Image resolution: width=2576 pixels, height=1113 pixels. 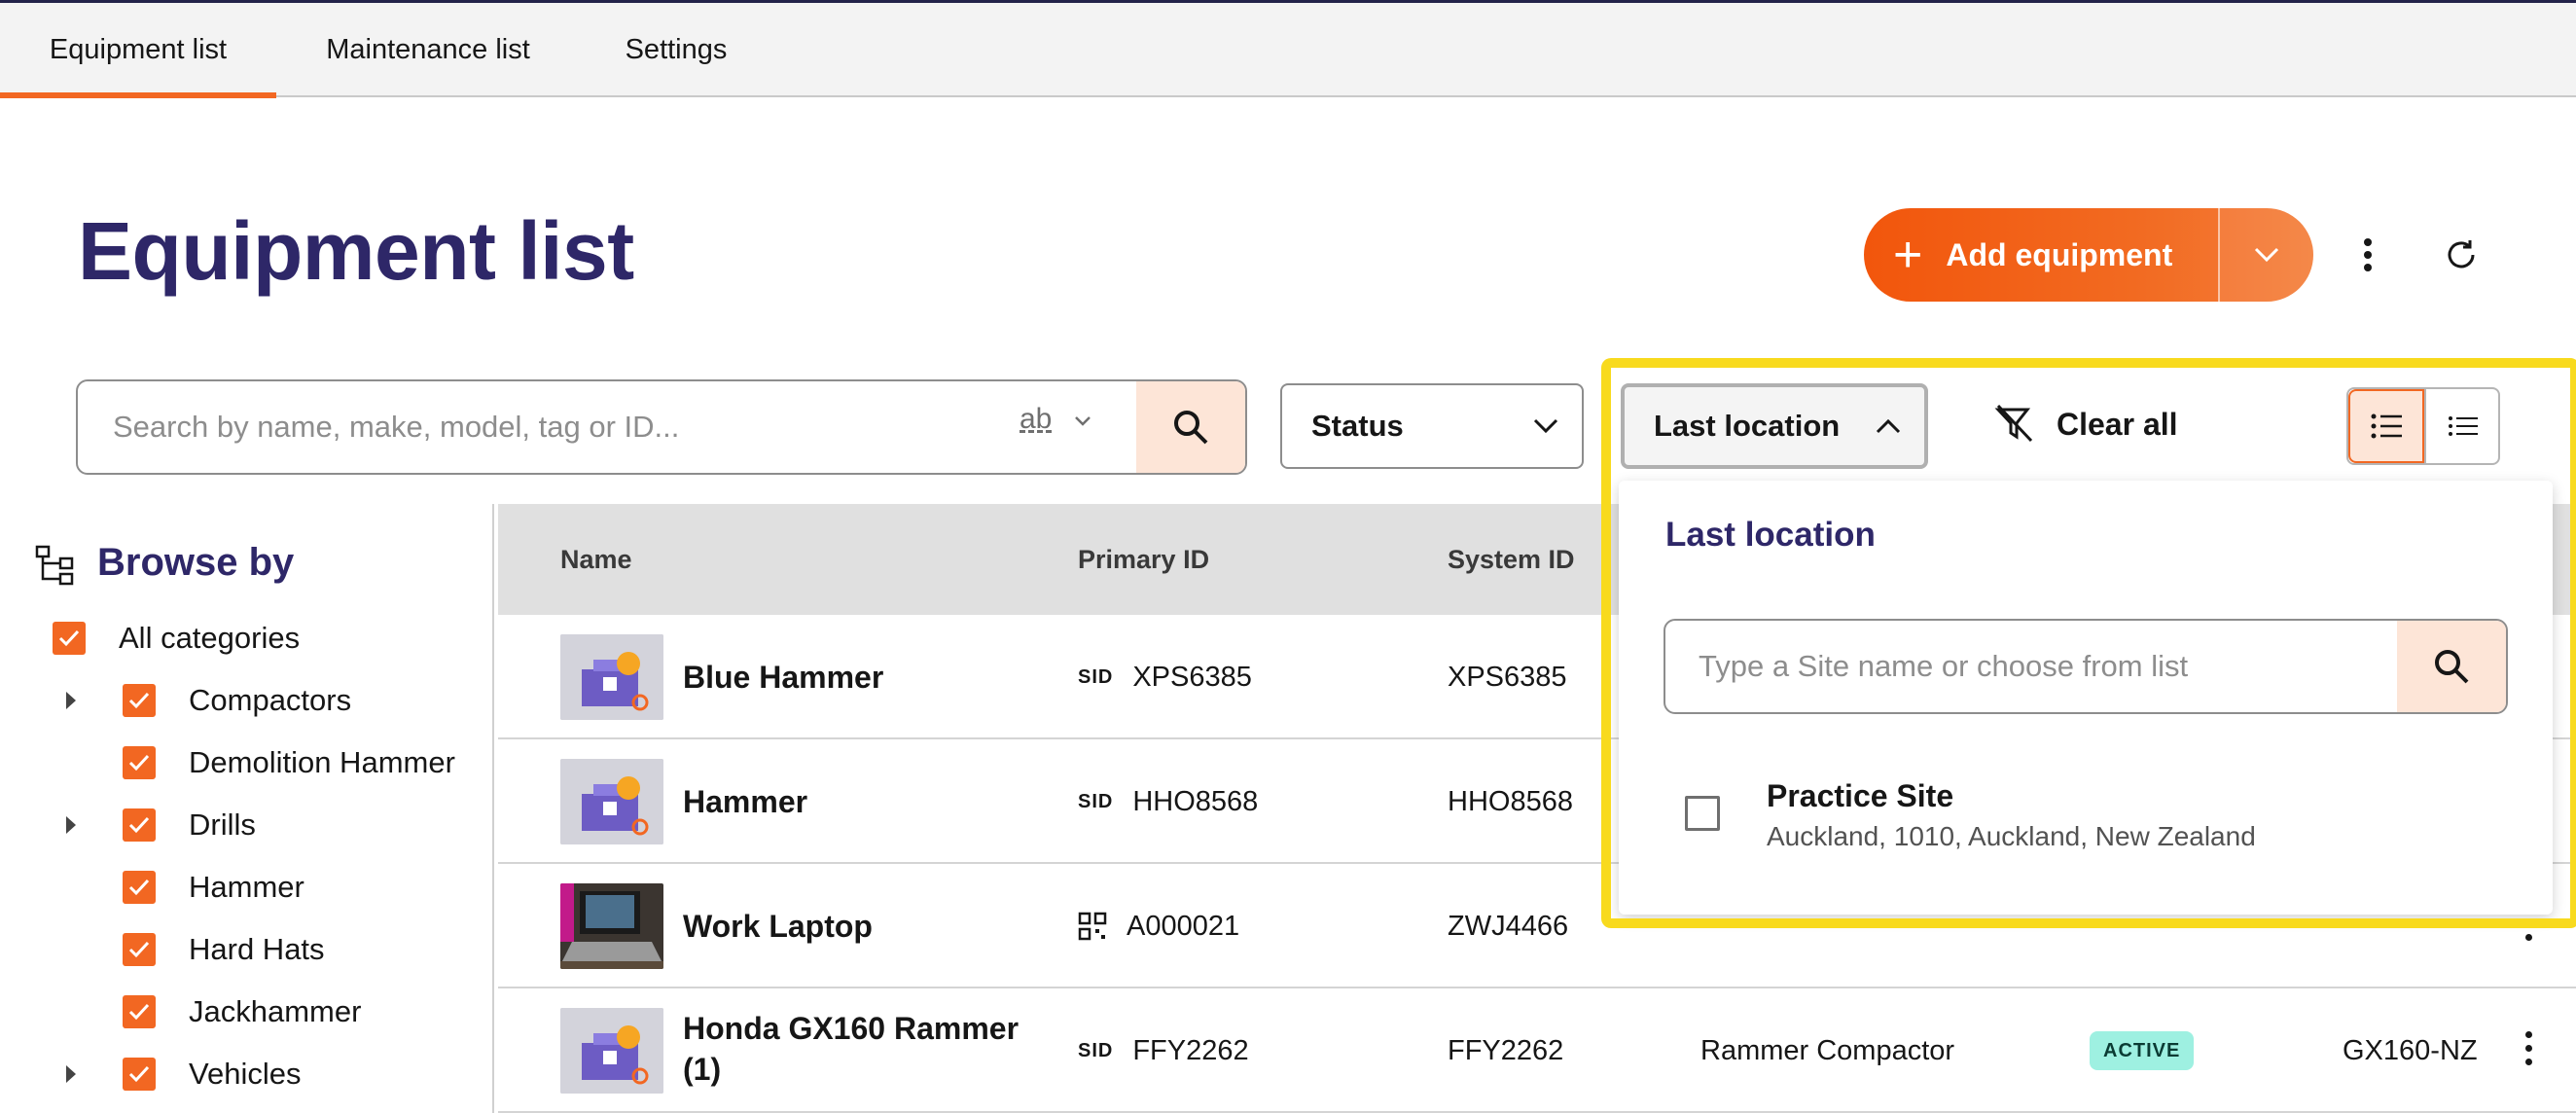 What do you see at coordinates (1506, 1050) in the screenshot?
I see `system-id: FFY2262` at bounding box center [1506, 1050].